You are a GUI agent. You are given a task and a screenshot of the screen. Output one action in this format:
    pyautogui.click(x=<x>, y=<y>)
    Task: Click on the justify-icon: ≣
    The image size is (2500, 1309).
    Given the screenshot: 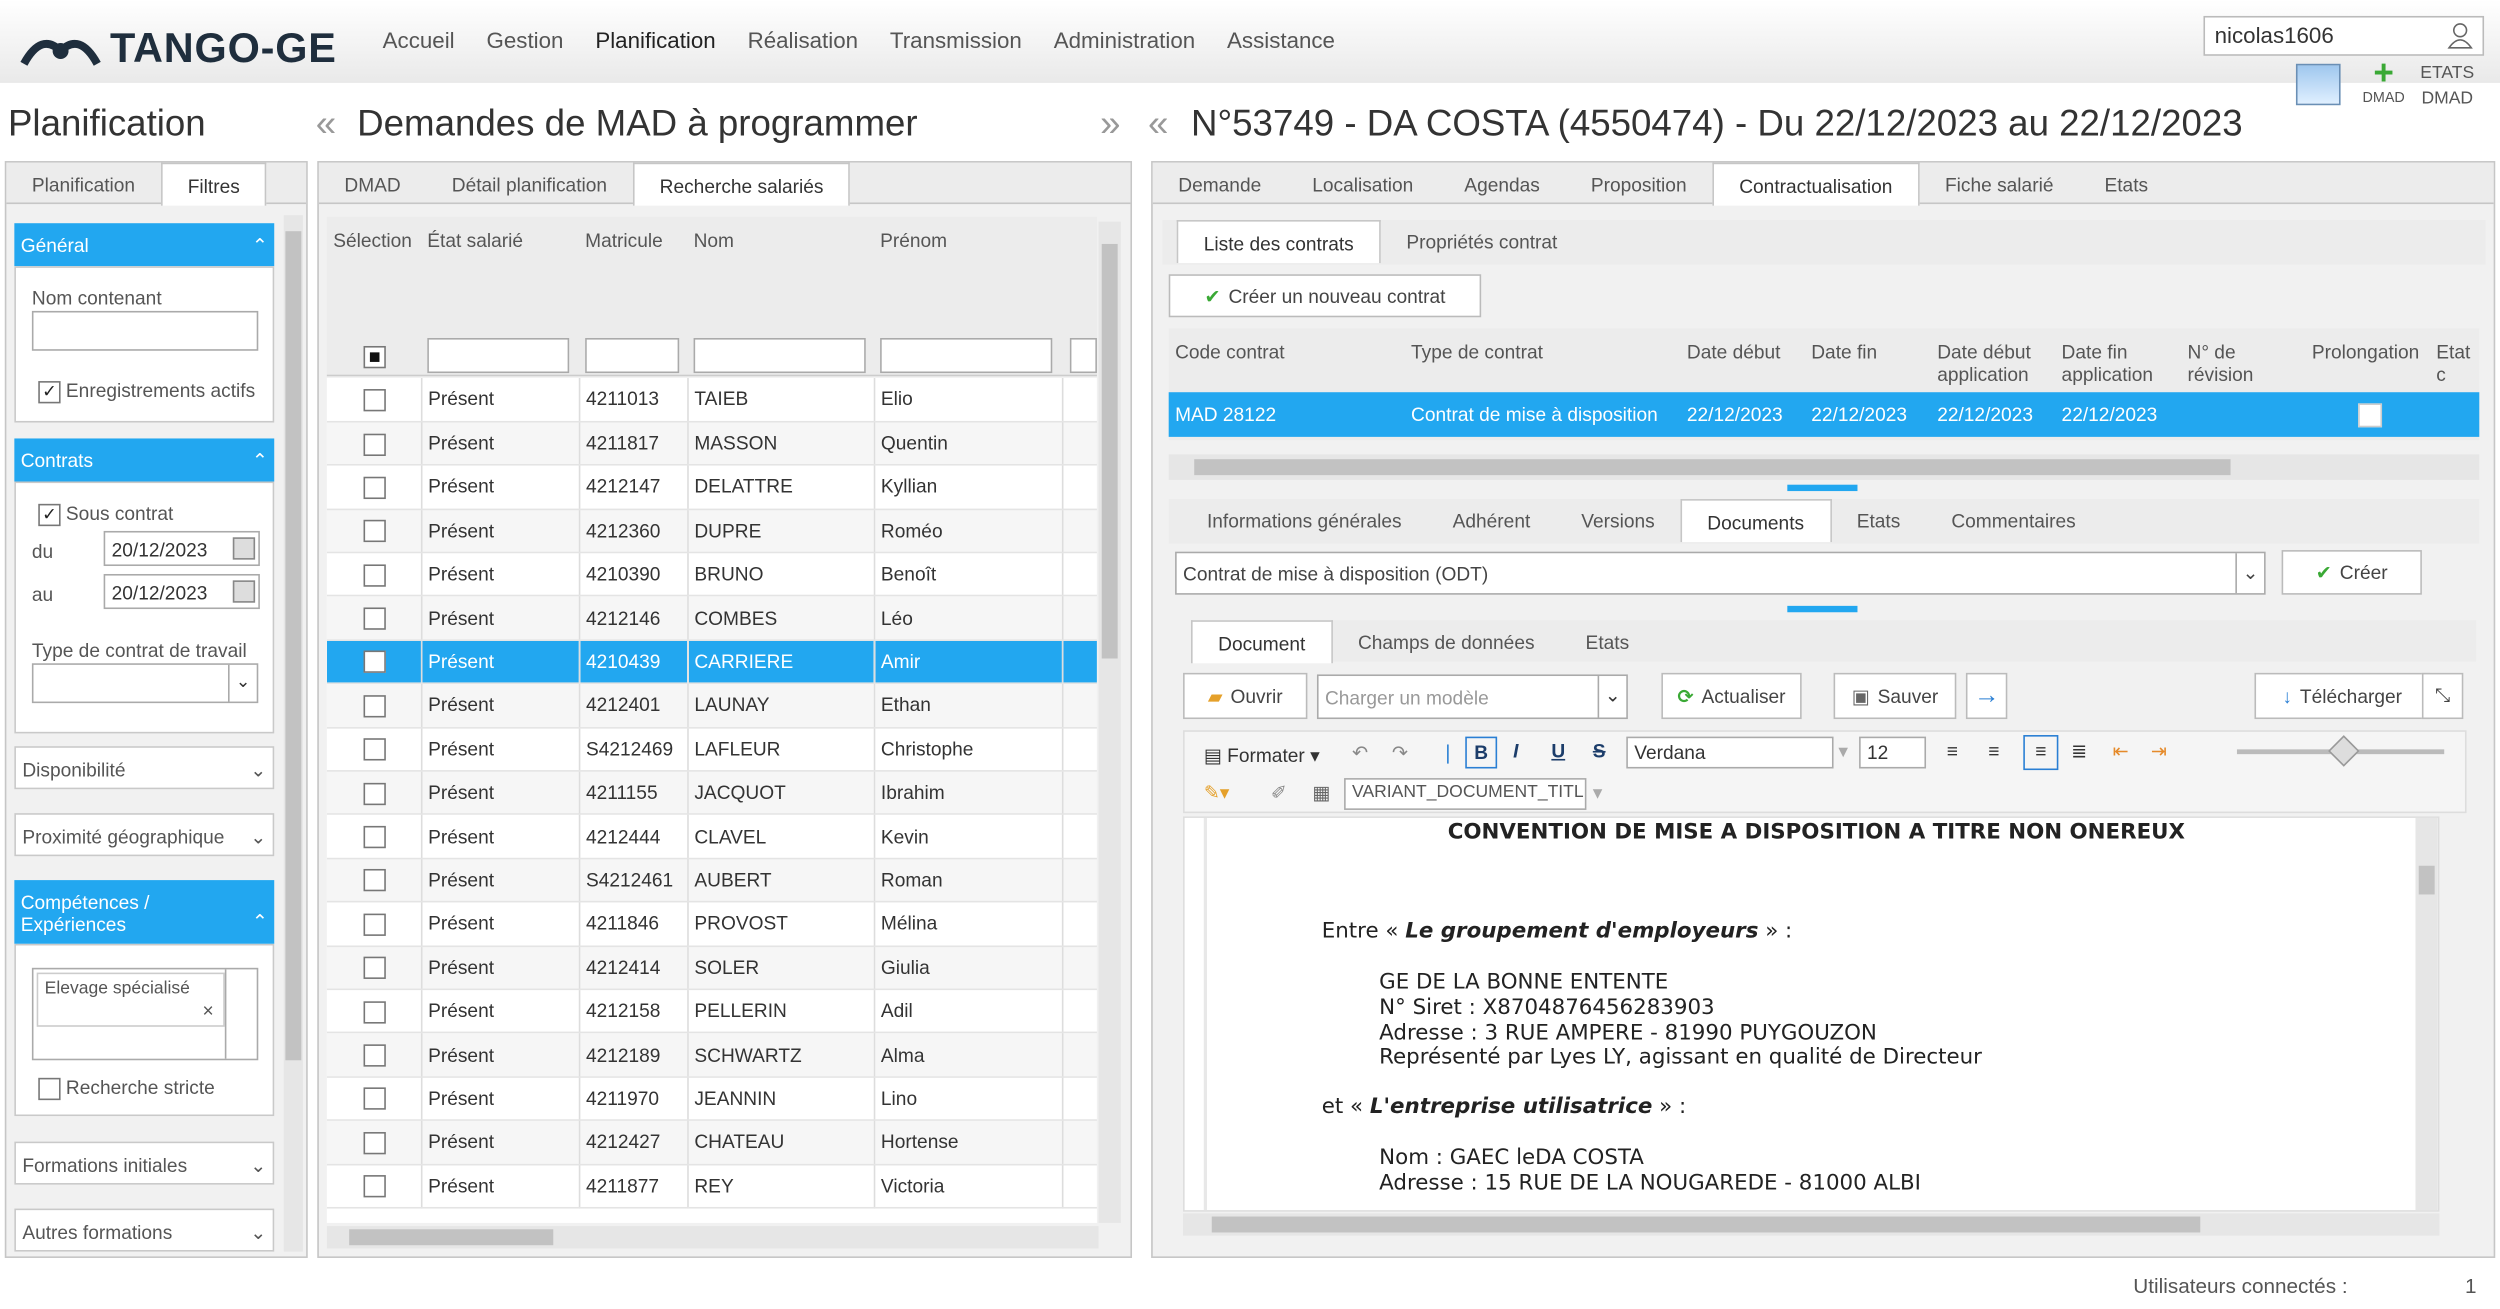 What is the action you would take?
    pyautogui.click(x=2079, y=751)
    